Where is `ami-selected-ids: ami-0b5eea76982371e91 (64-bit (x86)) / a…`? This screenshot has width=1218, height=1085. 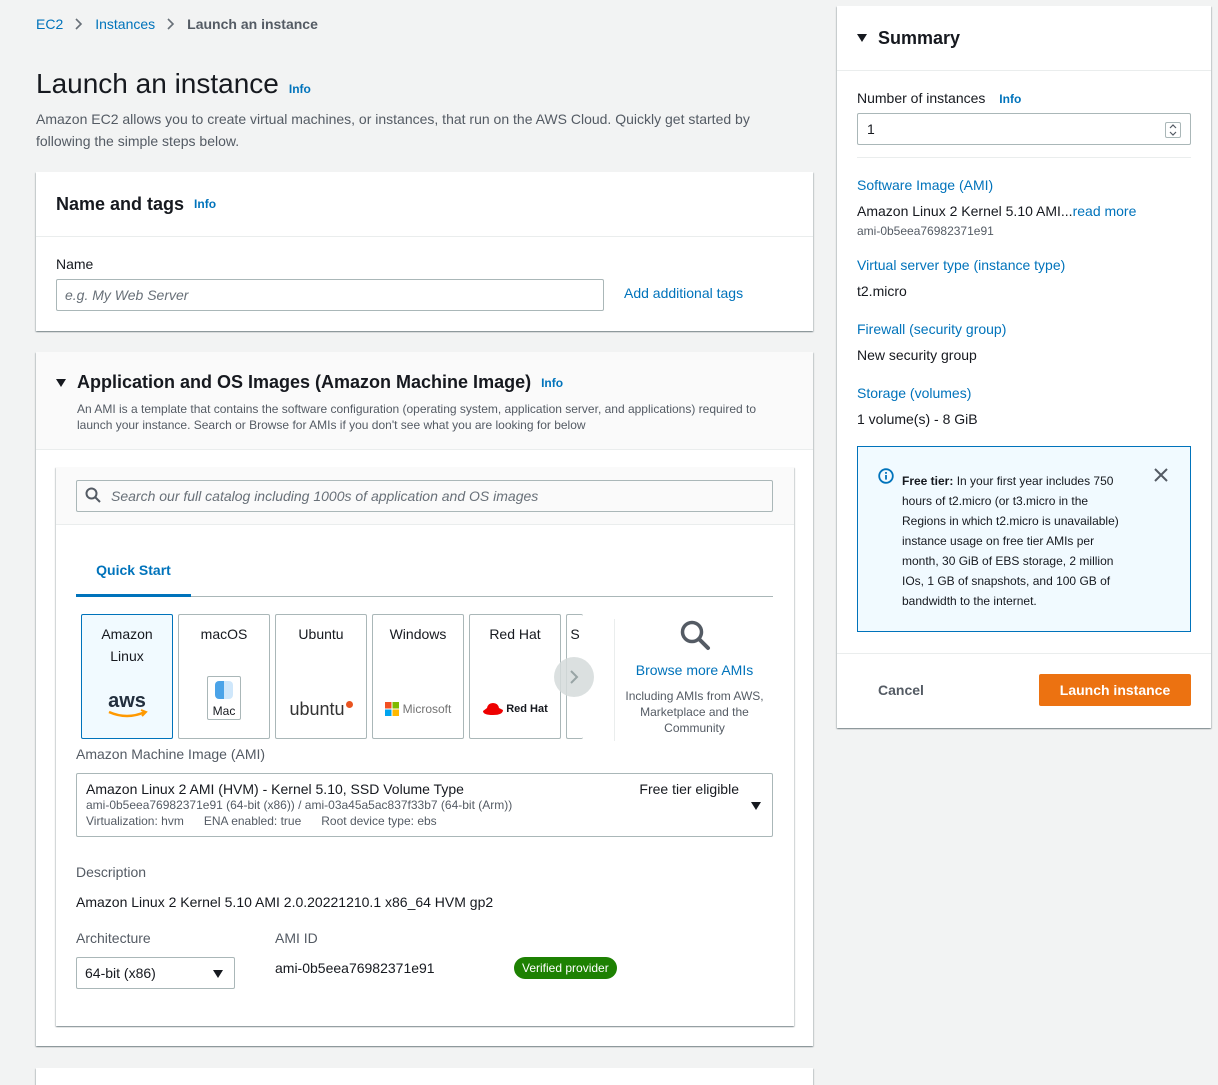
ami-selected-ids: ami-0b5eea76982371e91 (64-bit (x86)) / a… is located at coordinates (299, 805).